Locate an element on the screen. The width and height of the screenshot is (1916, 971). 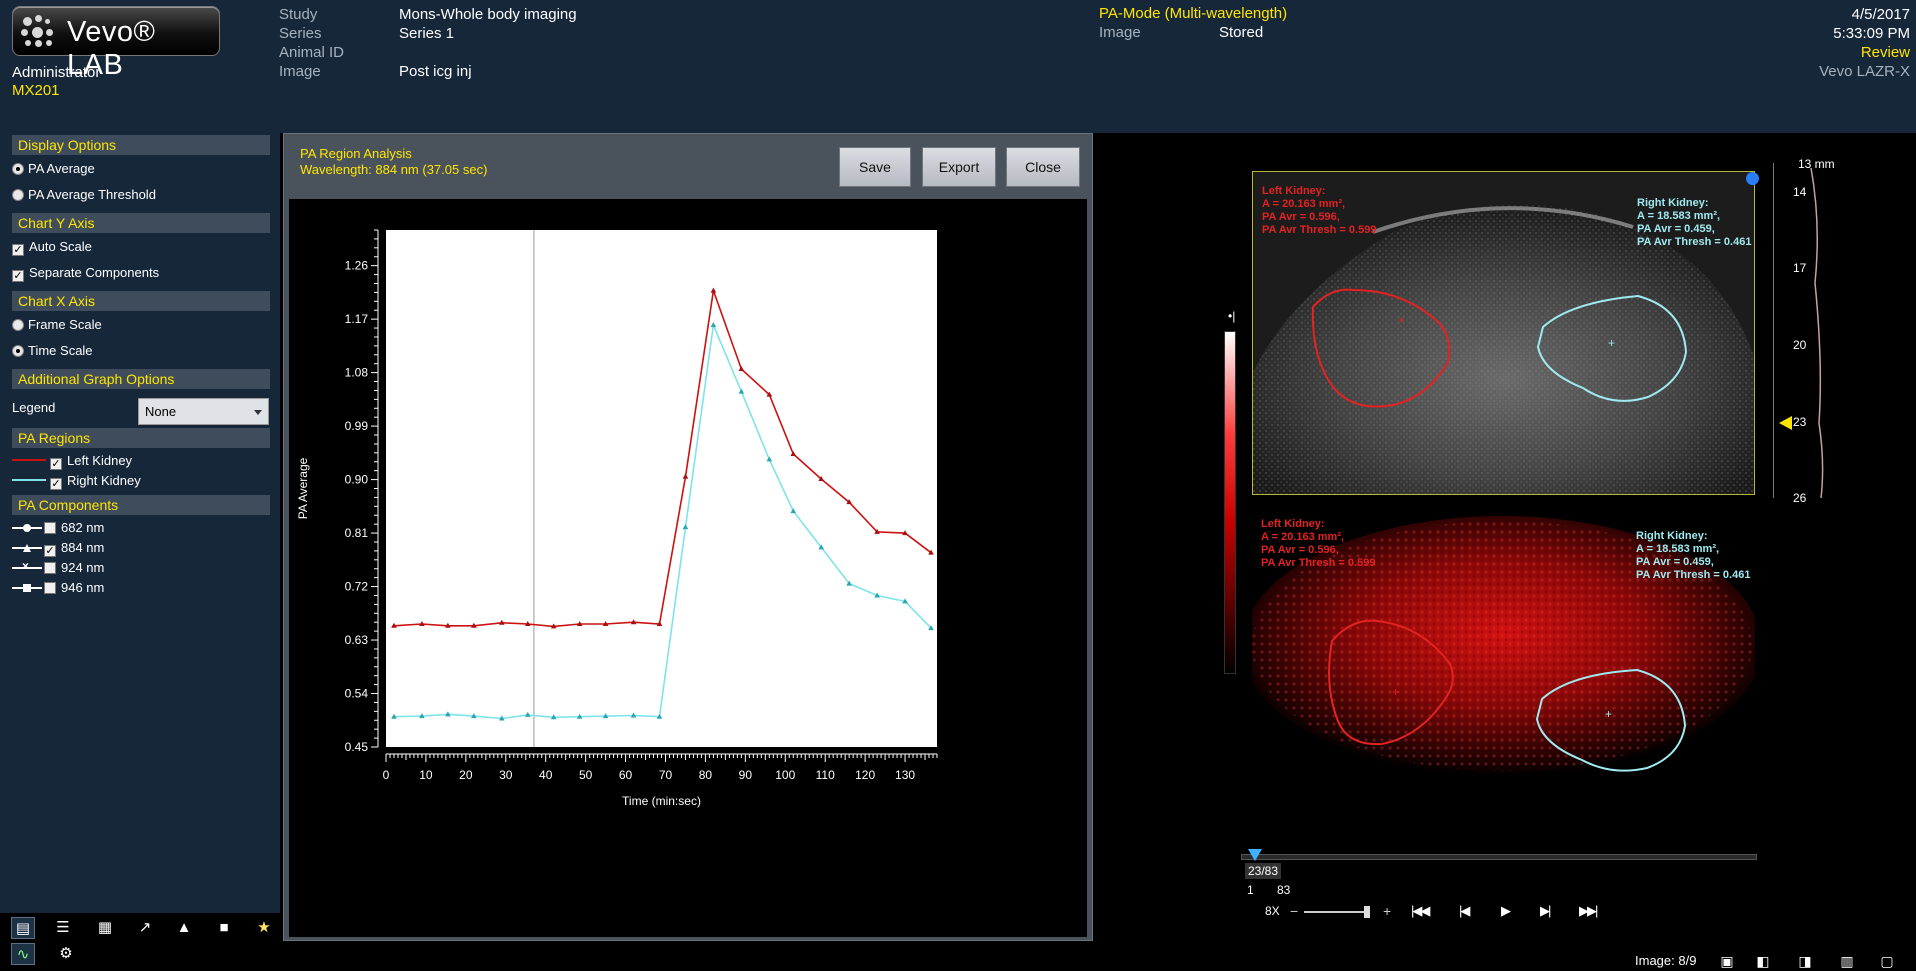
x-tick-label: 100 is located at coordinates (785, 775).